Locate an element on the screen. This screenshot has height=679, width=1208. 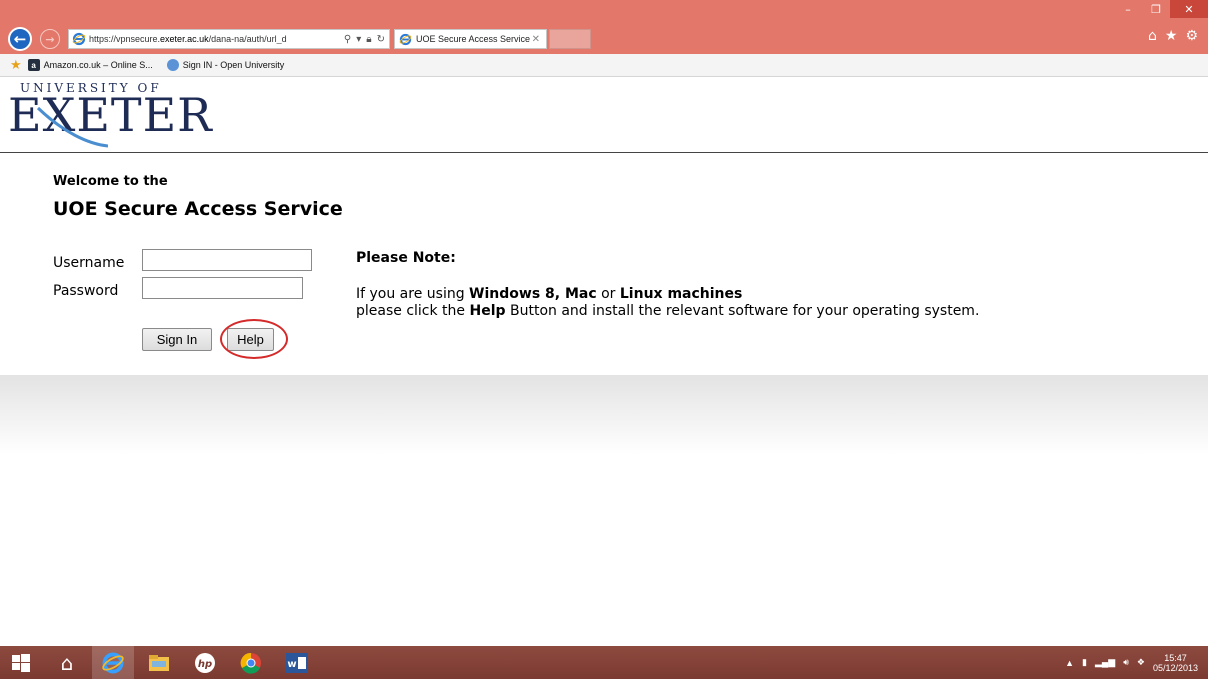
note-bold-linux: Linux machines is located at coordinates (681, 294).